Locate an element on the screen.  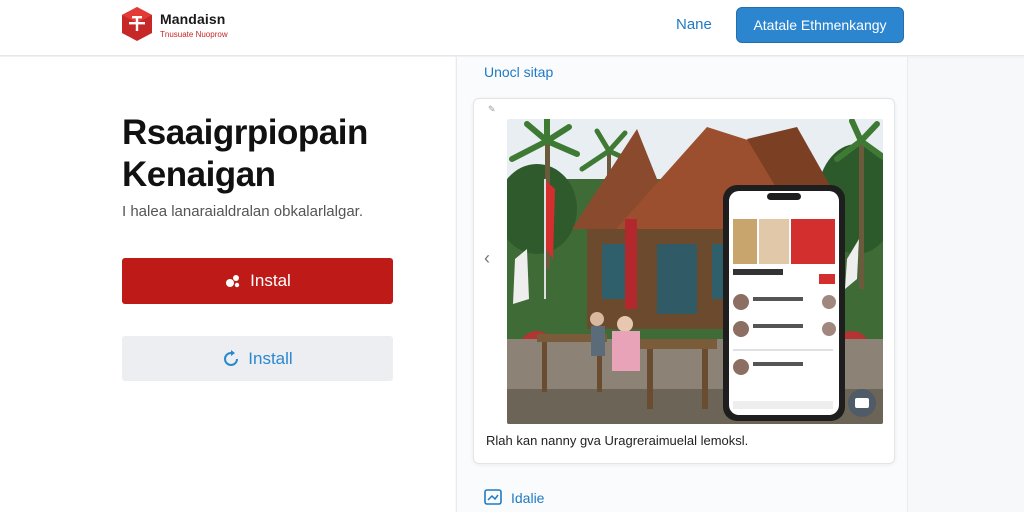
install-button-primary: Instal is located at coordinates (257, 281).